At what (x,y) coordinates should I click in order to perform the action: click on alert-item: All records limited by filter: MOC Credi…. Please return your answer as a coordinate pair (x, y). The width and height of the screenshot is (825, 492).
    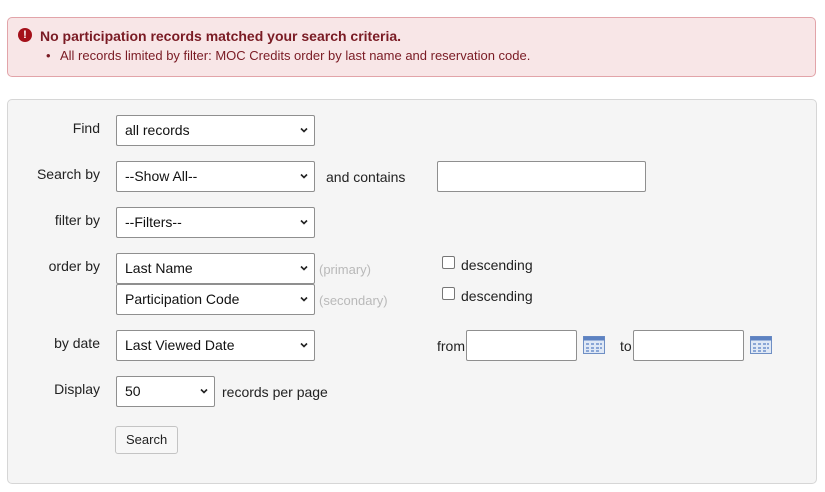
    Looking at the image, I should click on (295, 55).